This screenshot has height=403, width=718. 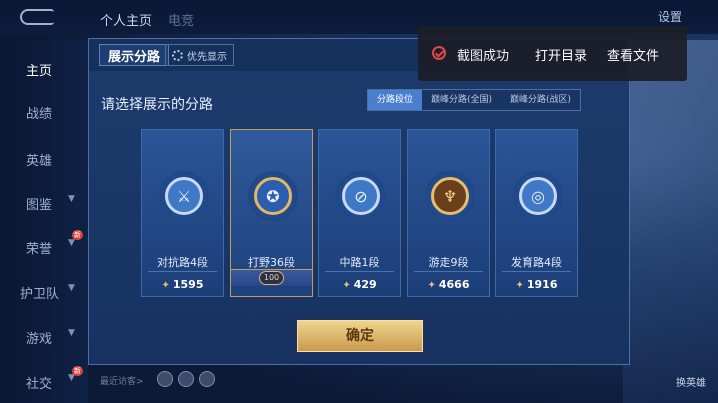 I want to click on lane-tabs: 分路段位 巅峰分路(全国) 巅峰分路(战区), so click(x=474, y=100).